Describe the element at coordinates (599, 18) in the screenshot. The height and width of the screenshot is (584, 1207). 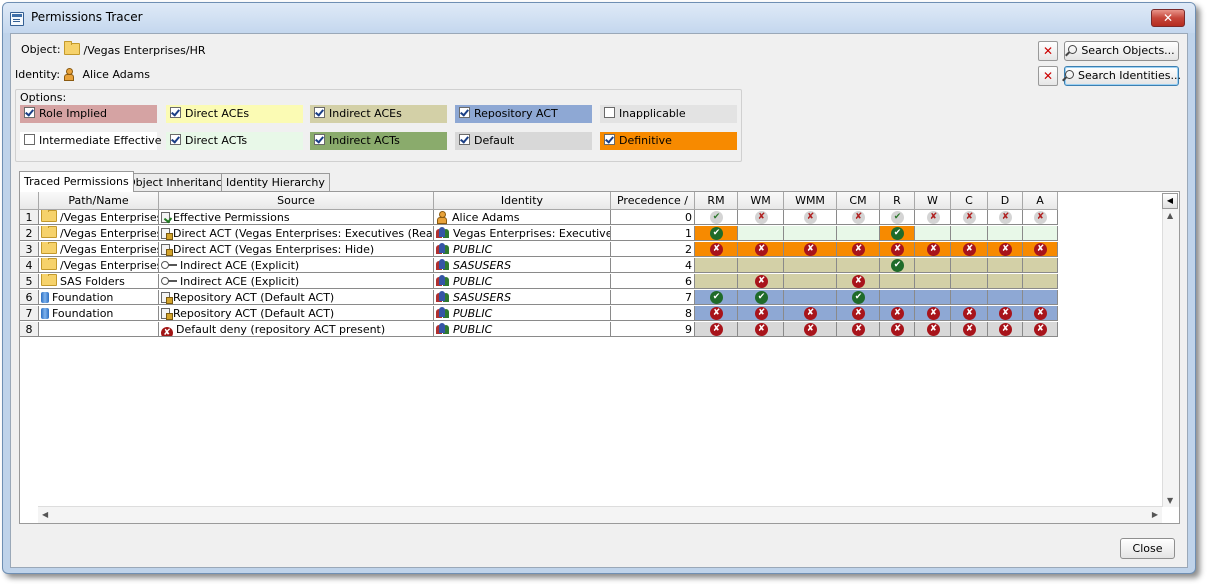
I see `title-bar: Permissions Tracer ✕` at that location.